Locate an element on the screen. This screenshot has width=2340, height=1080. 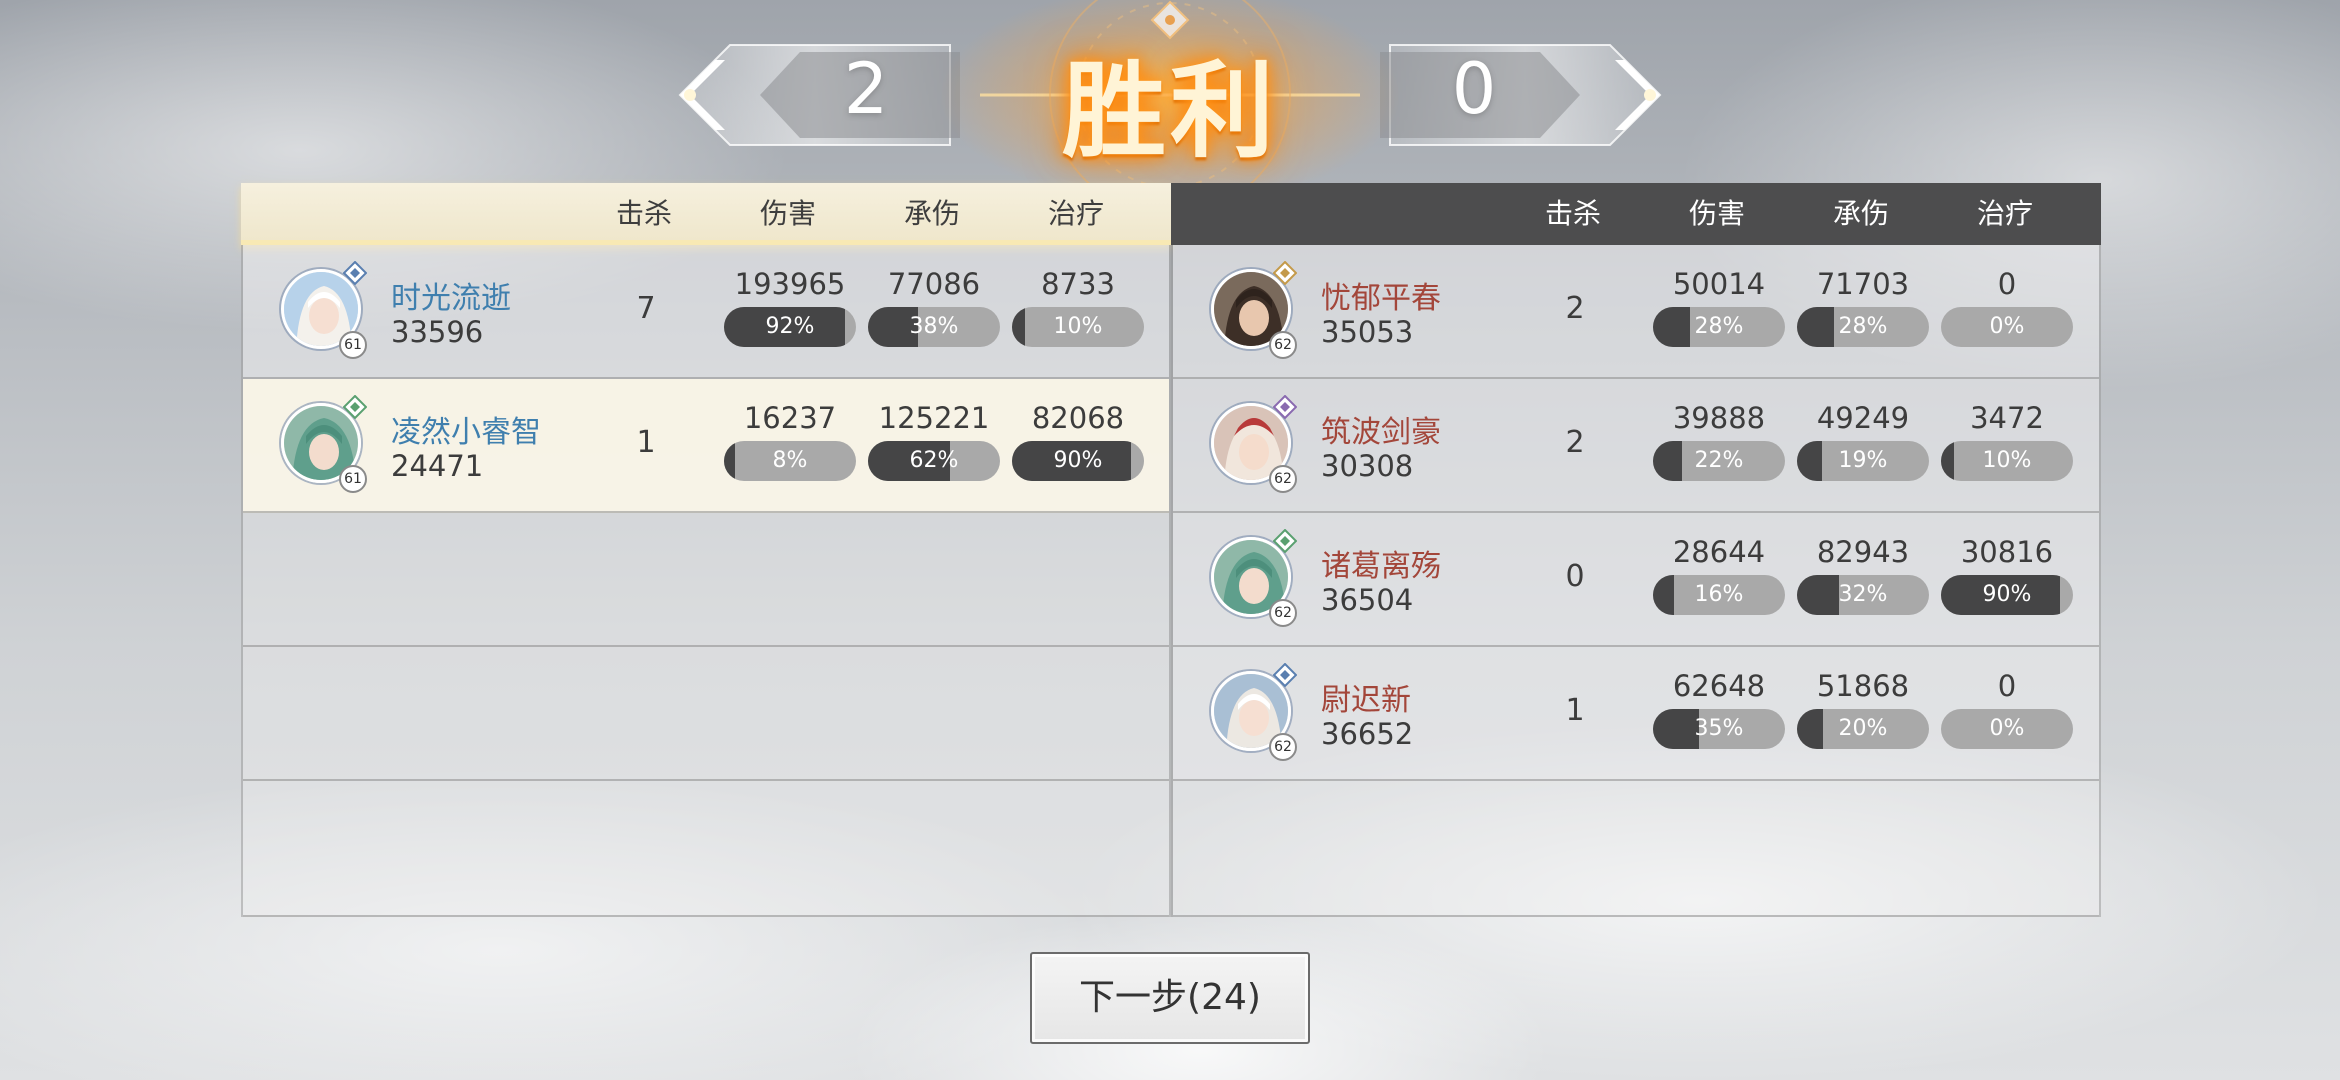
taken-bar: 28% is located at coordinates (1863, 327).